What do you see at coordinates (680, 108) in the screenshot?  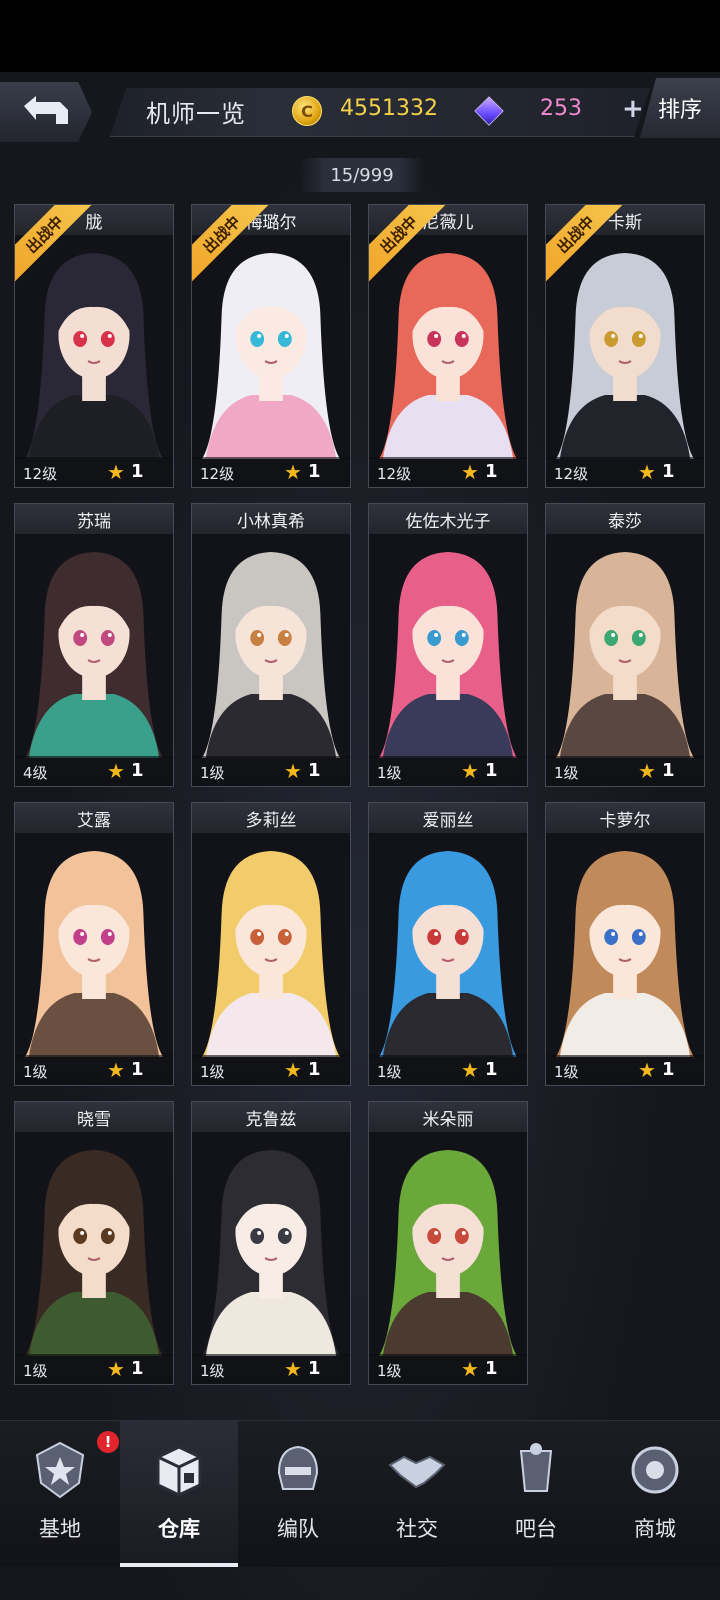 I see `sort-button: 排序` at bounding box center [680, 108].